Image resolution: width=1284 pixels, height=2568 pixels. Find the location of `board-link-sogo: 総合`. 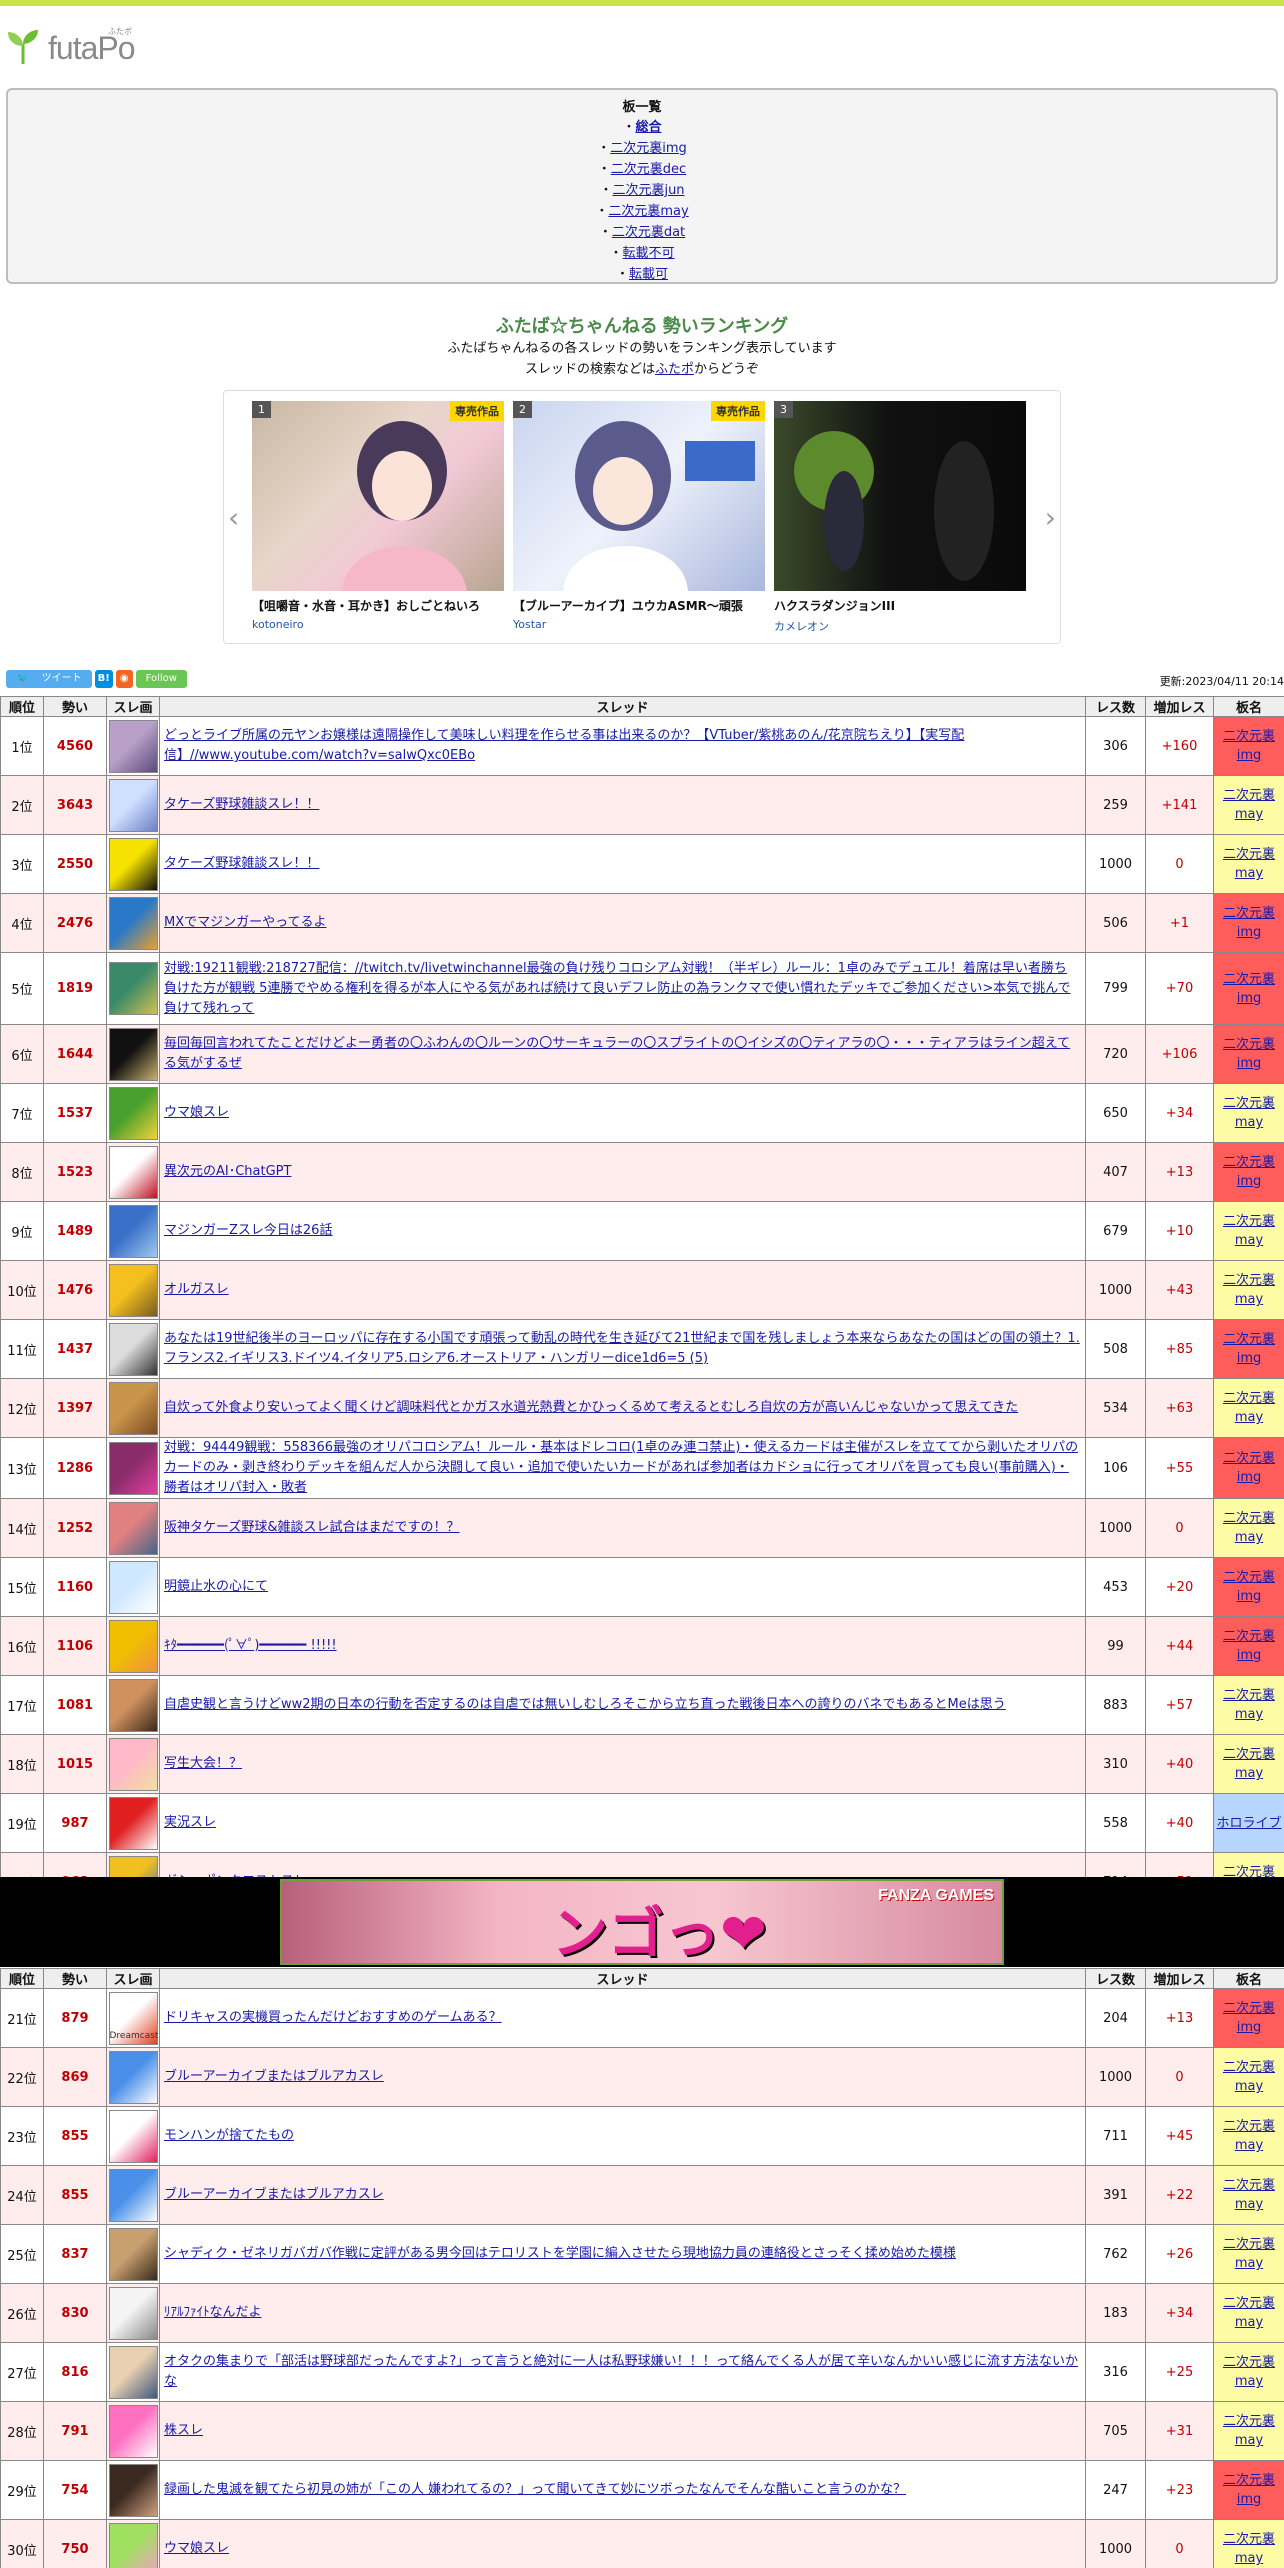

board-link-sogo: 総合 is located at coordinates (649, 127).